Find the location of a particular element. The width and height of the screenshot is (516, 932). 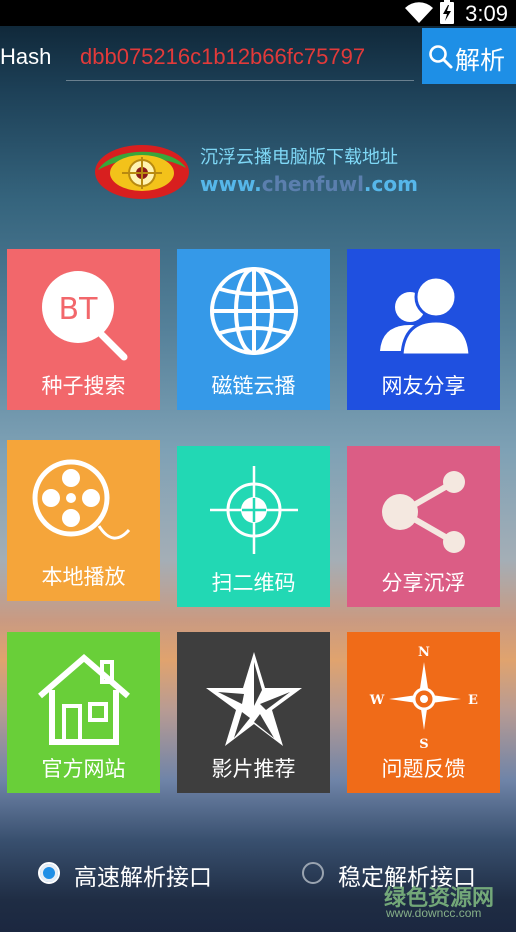

crosshair-icon is located at coordinates (253, 510).